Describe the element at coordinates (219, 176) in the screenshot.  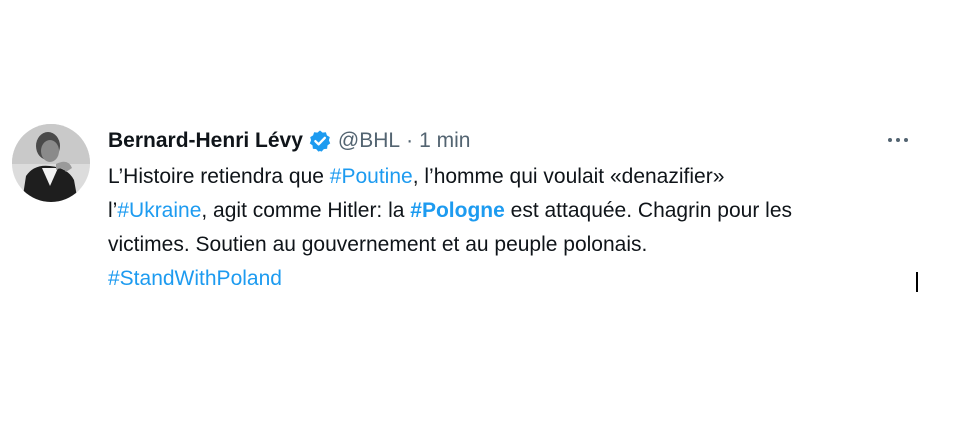
I see `text-segment: L’Histoire retiendra que` at that location.